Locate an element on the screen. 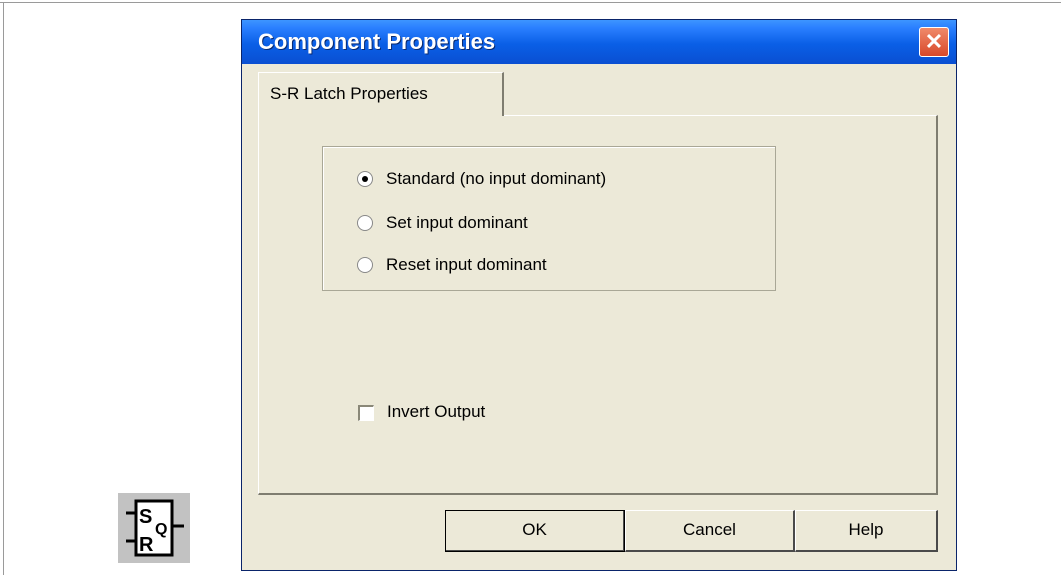 This screenshot has width=1061, height=575. frame-left-line is located at coordinates (3, 288).